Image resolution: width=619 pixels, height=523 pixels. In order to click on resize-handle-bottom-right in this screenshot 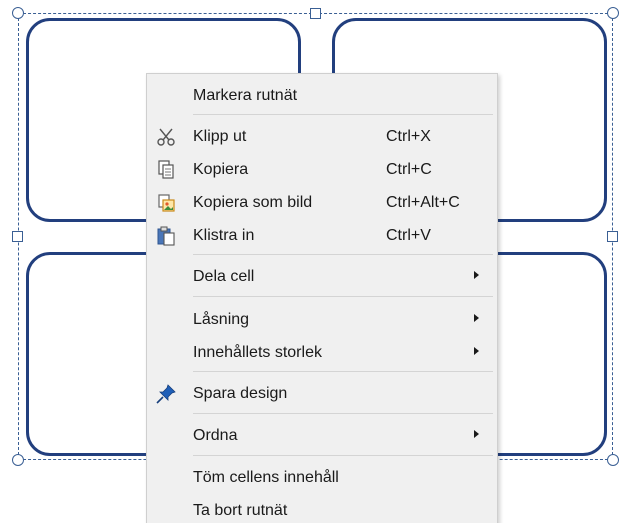, I will do `click(613, 460)`.